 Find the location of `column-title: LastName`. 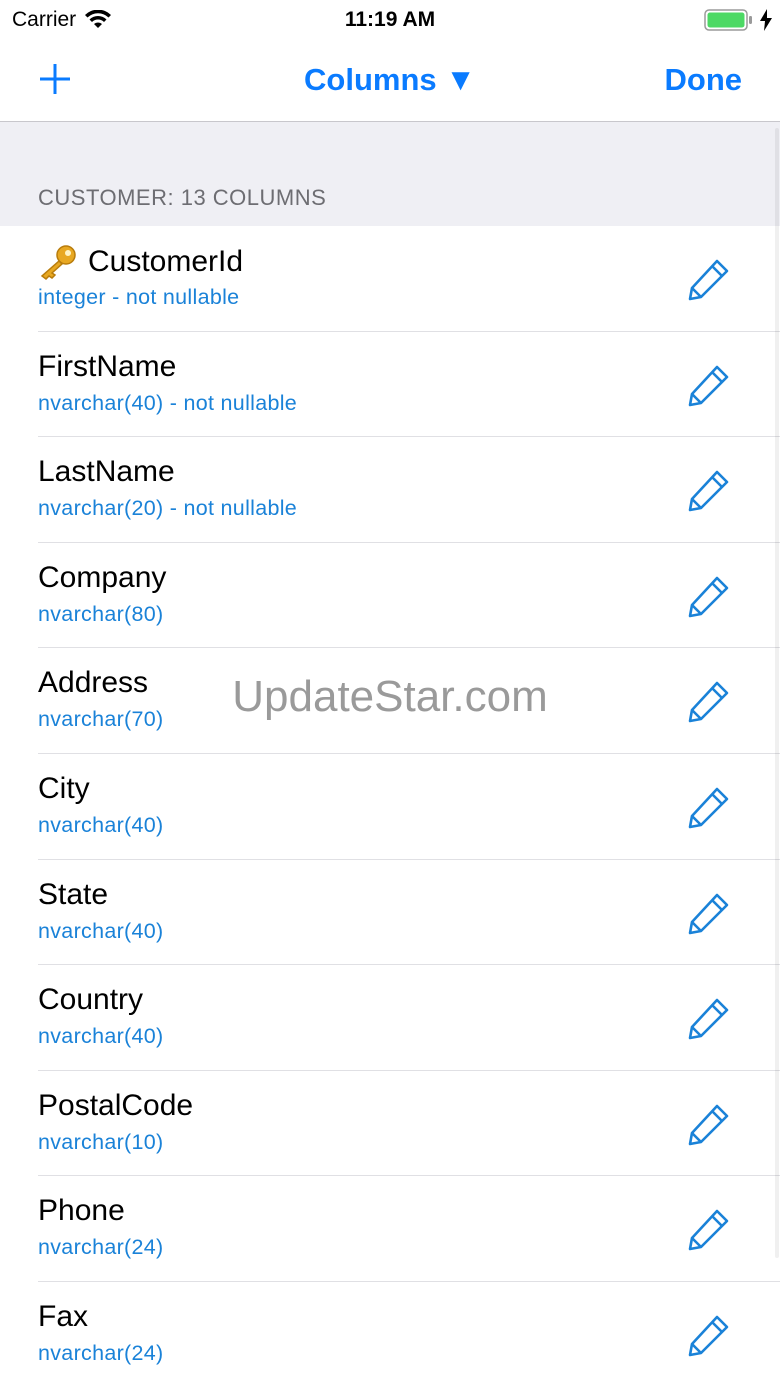

column-title: LastName is located at coordinates (106, 472).